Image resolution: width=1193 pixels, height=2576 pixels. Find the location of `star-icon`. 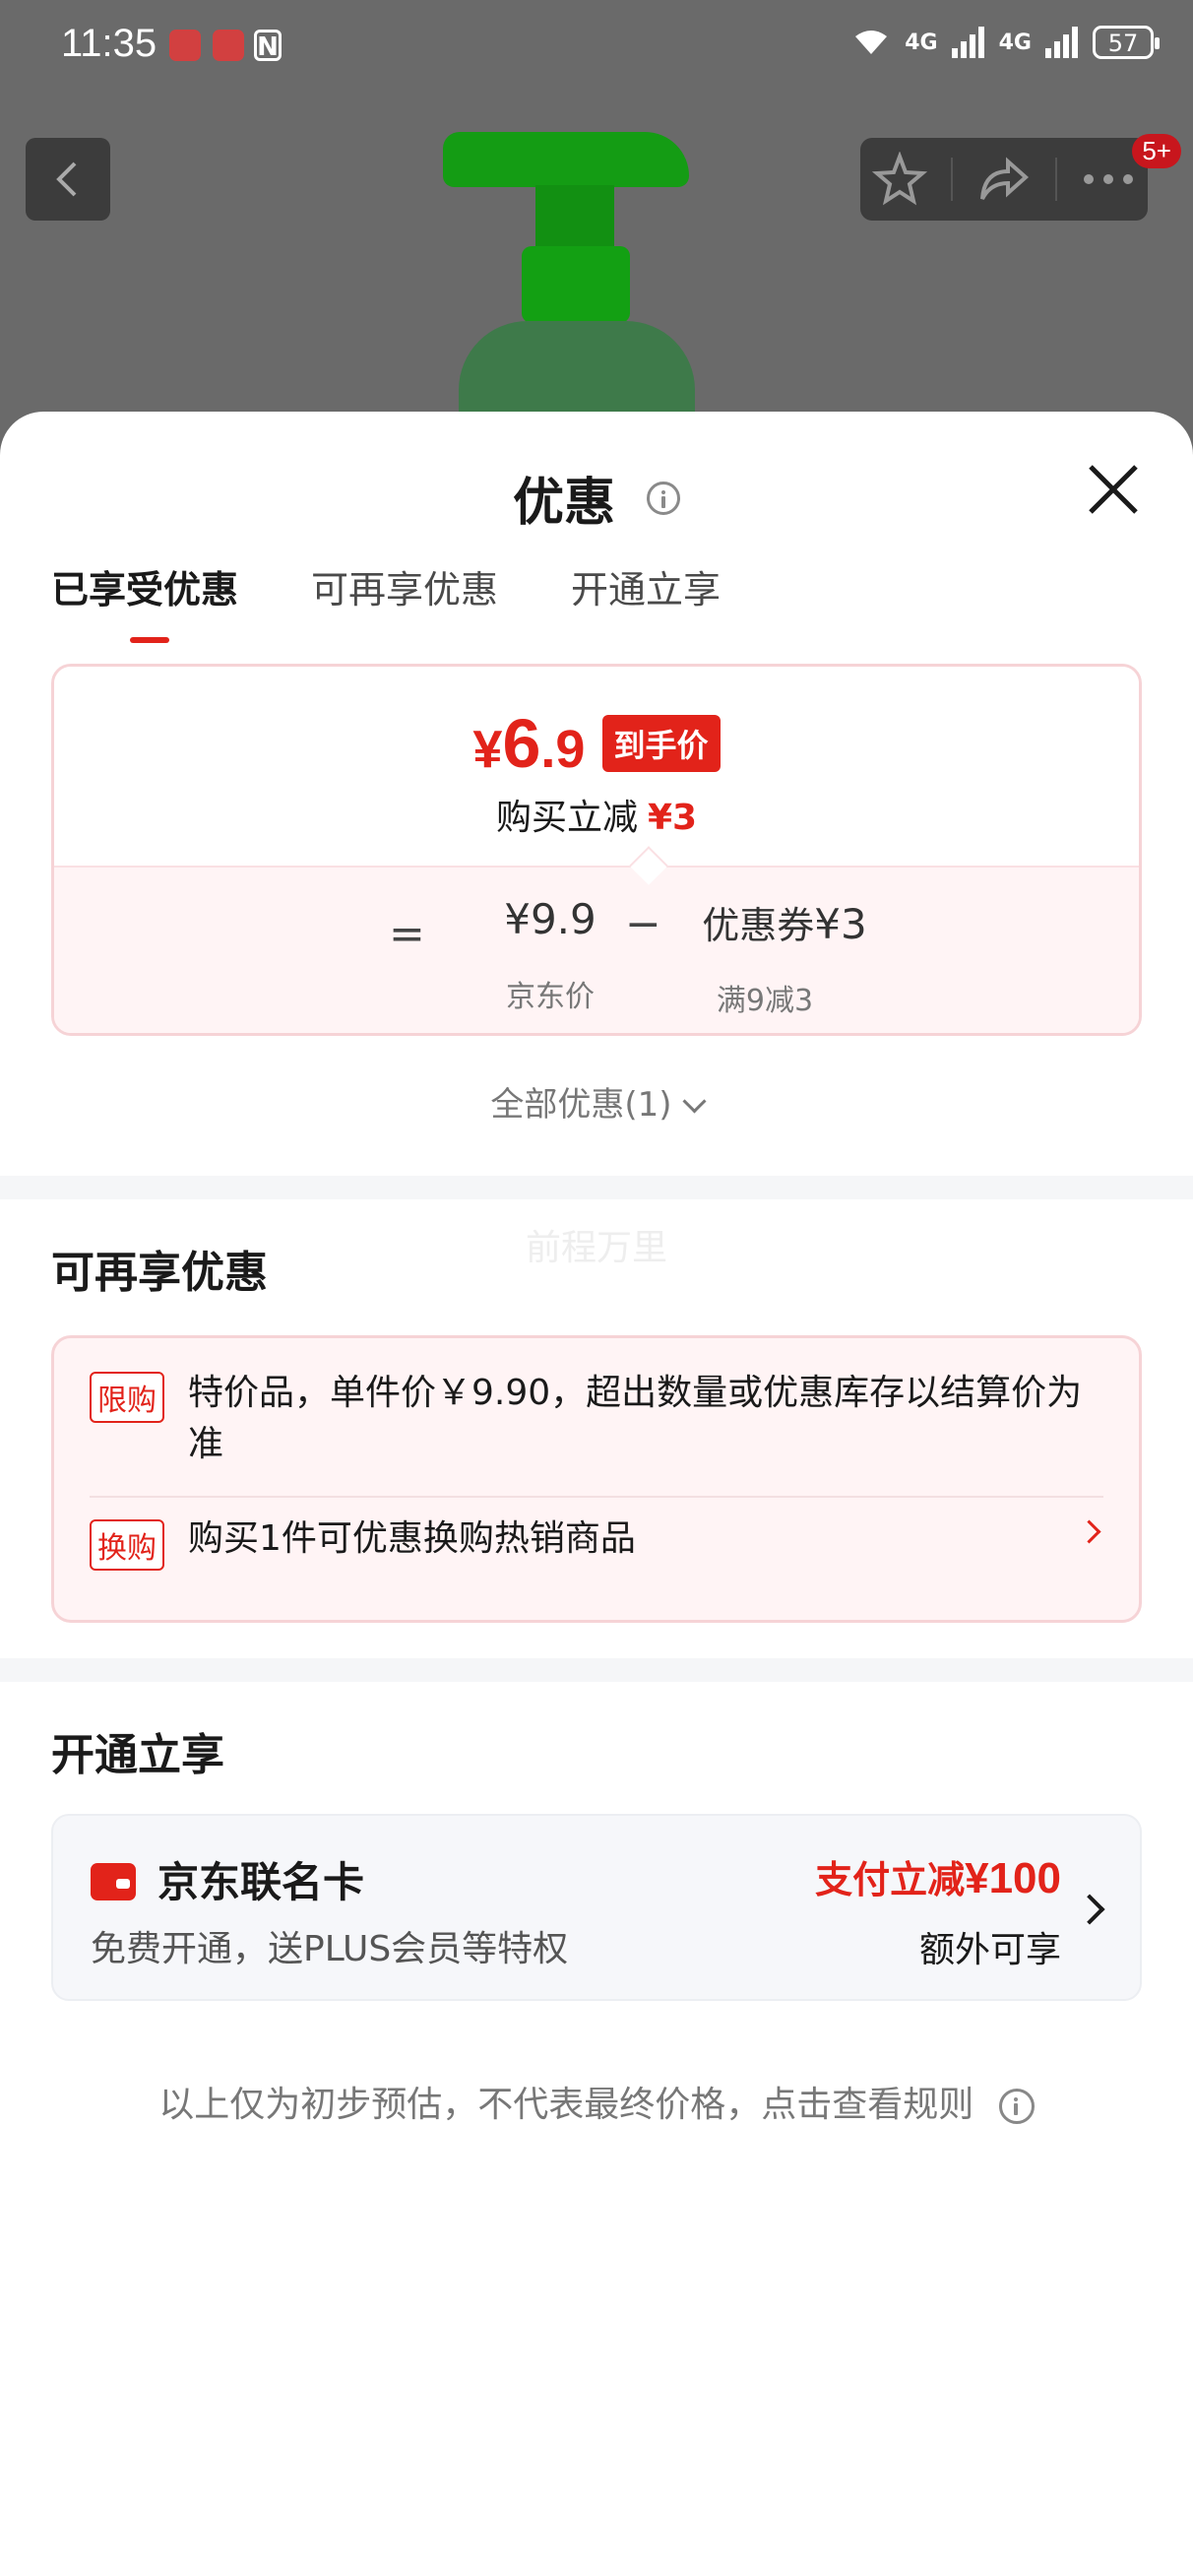

star-icon is located at coordinates (899, 179).